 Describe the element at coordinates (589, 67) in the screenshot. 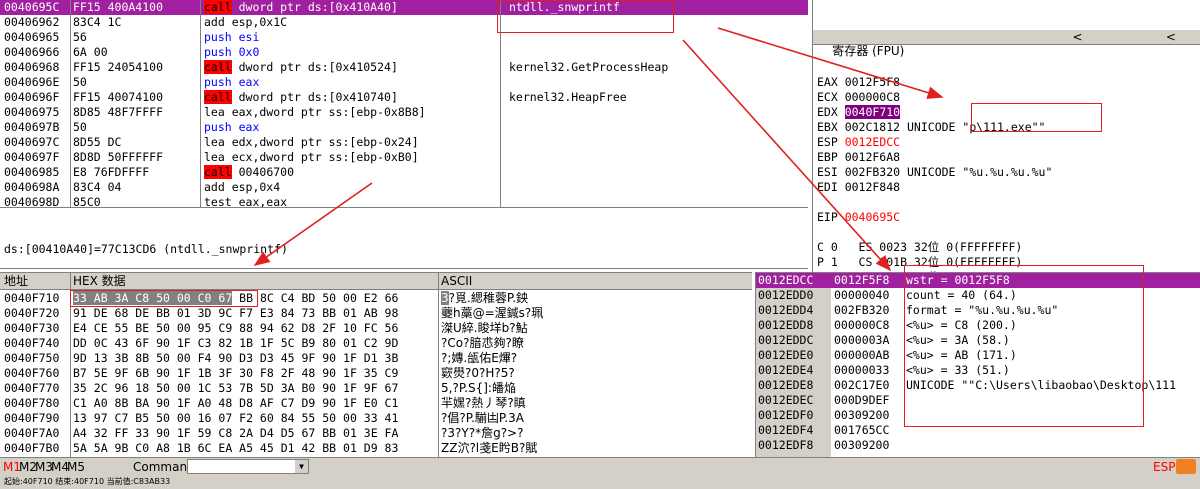

I see `disasm-comment: kernel32.GetProcessHeap` at that location.